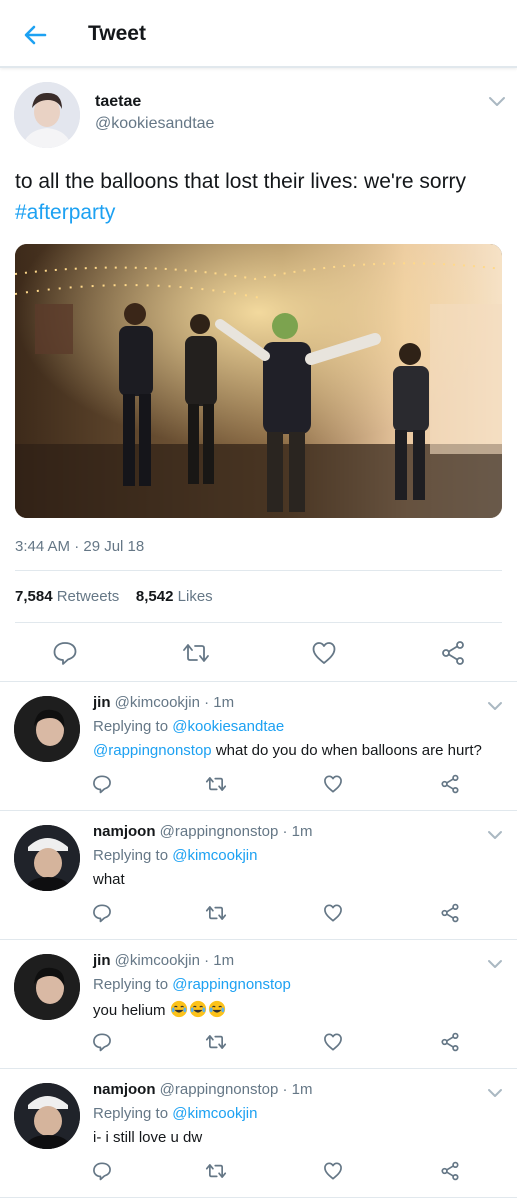  I want to click on replying-to: Replying to @kimcookjin, so click(175, 855).